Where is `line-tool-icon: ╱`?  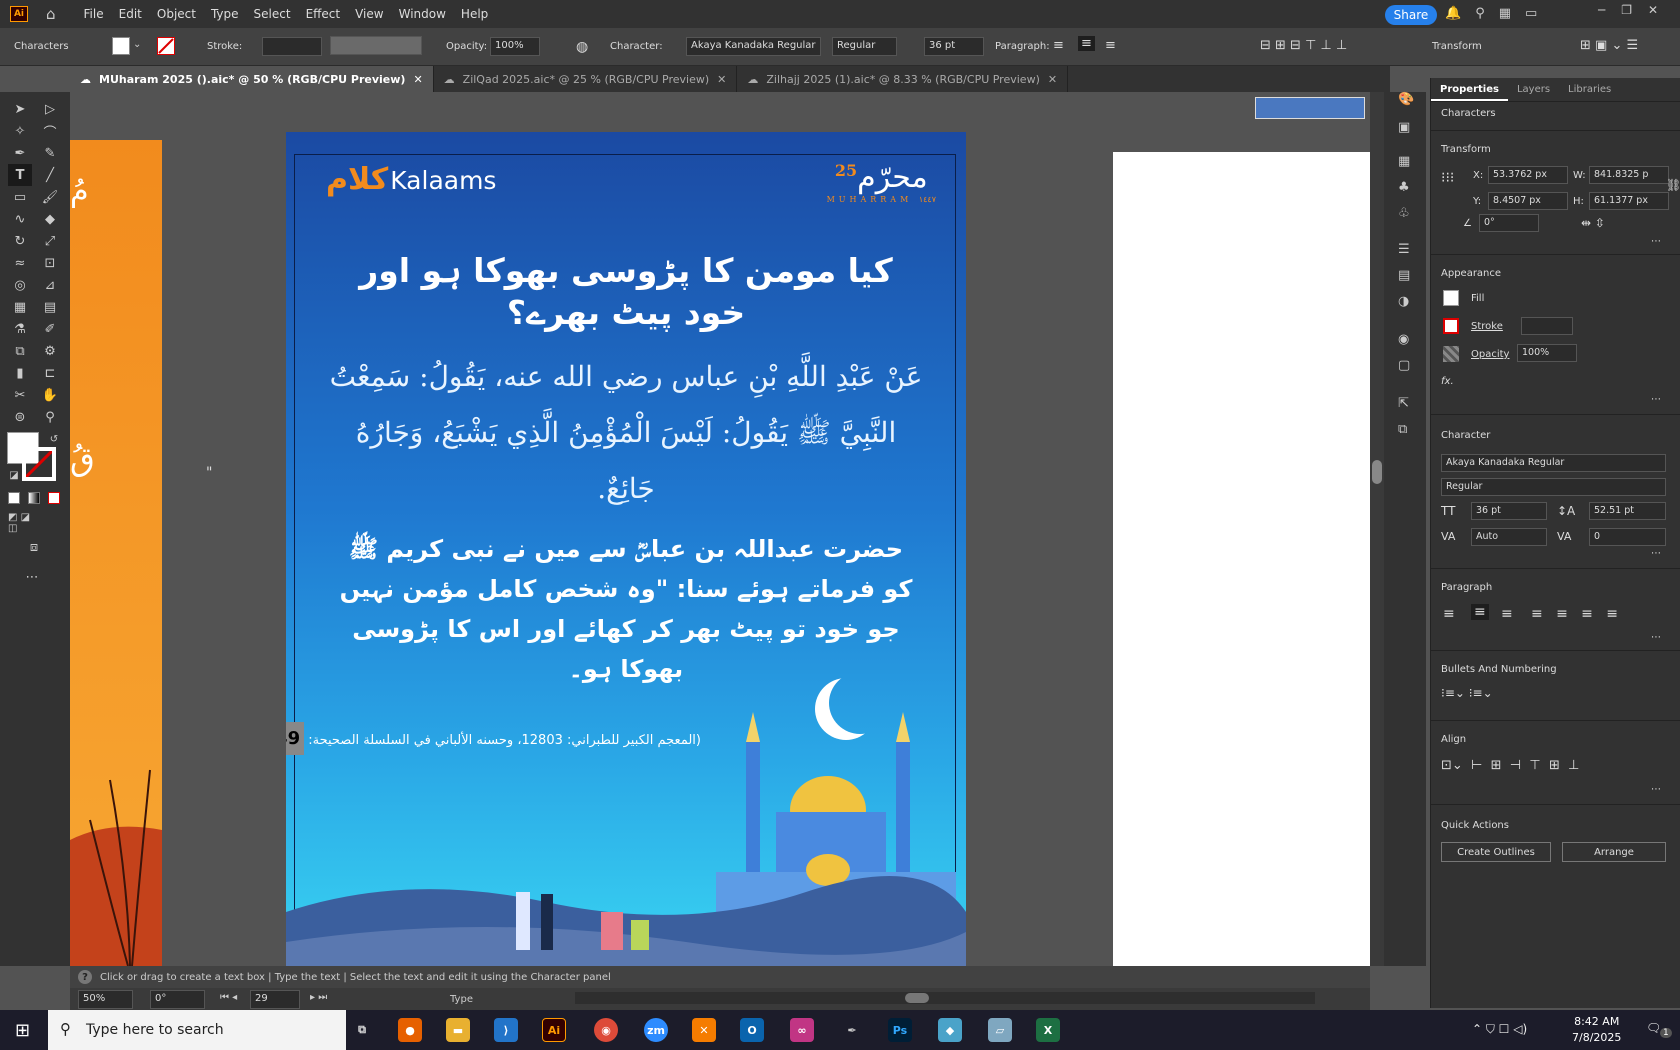 line-tool-icon: ╱ is located at coordinates (50, 175).